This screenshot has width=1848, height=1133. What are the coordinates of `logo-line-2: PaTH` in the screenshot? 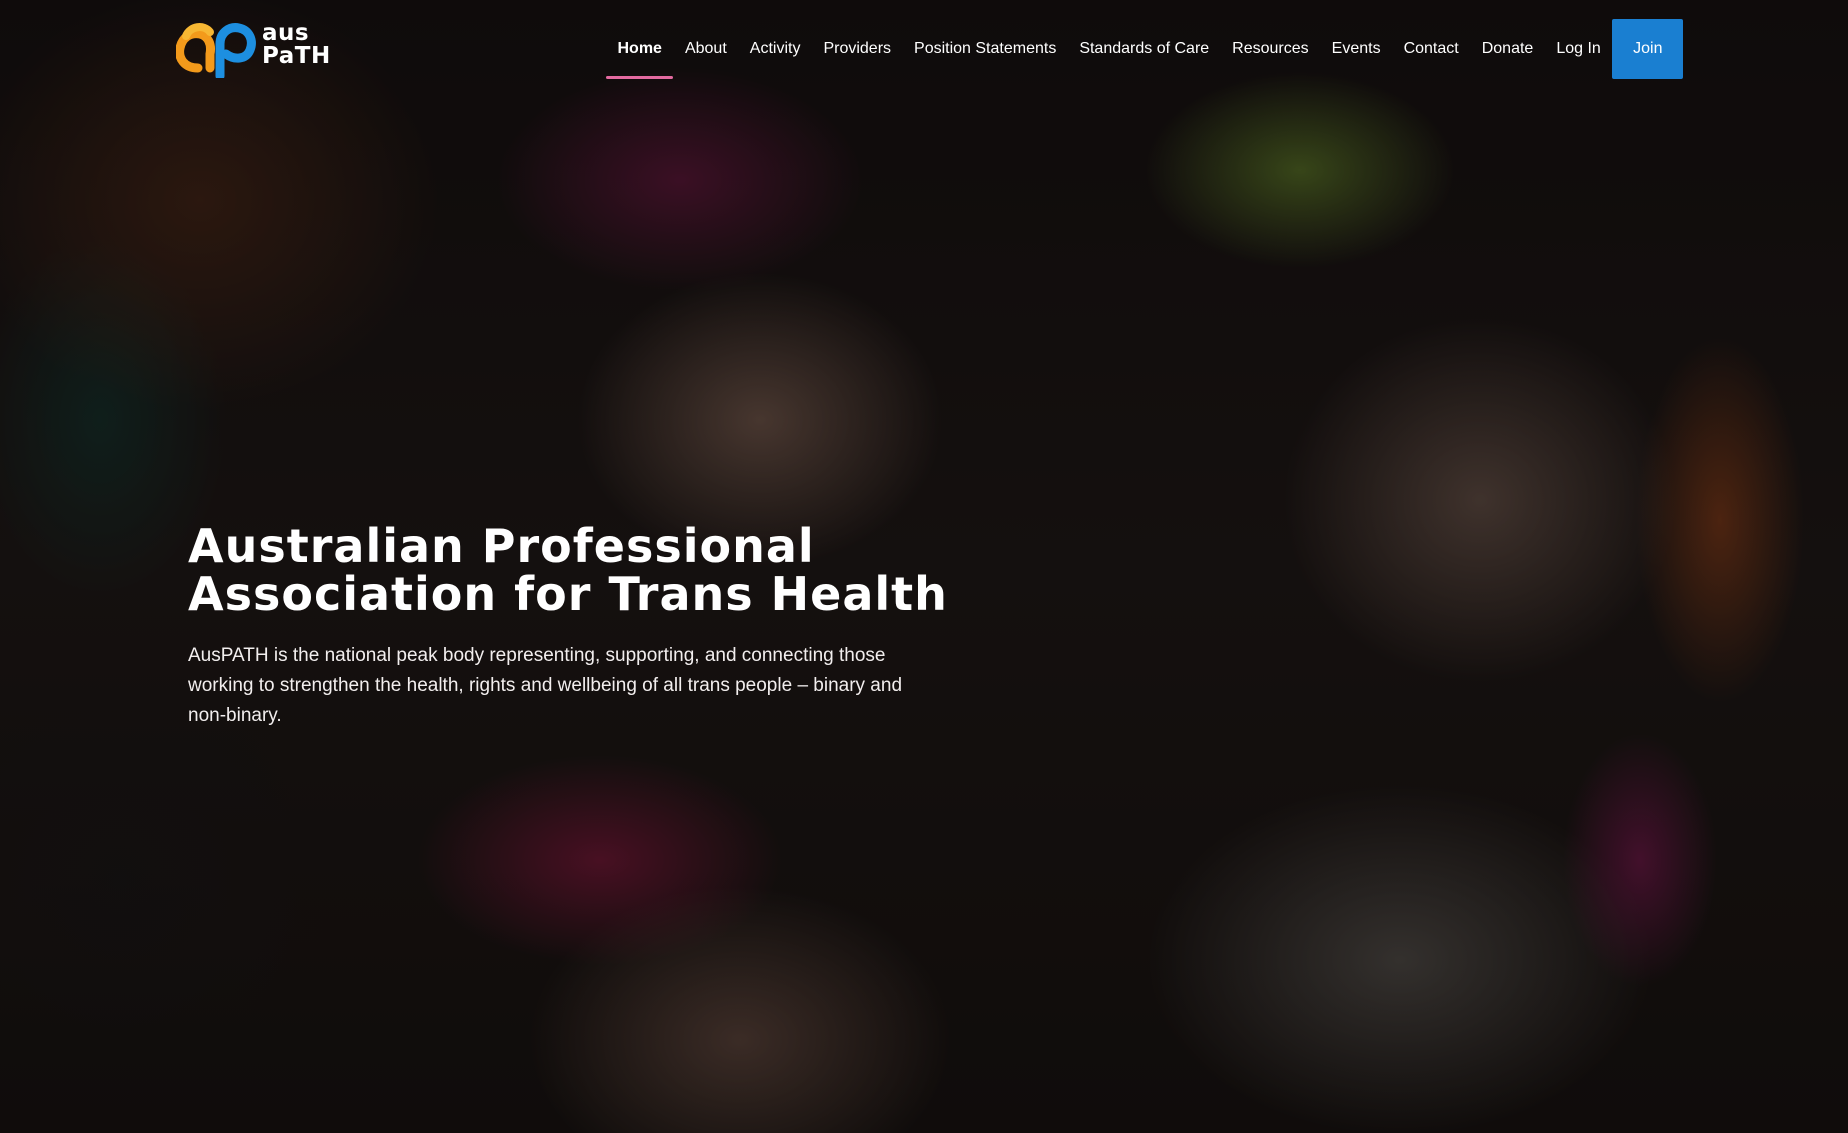 It's located at (296, 56).